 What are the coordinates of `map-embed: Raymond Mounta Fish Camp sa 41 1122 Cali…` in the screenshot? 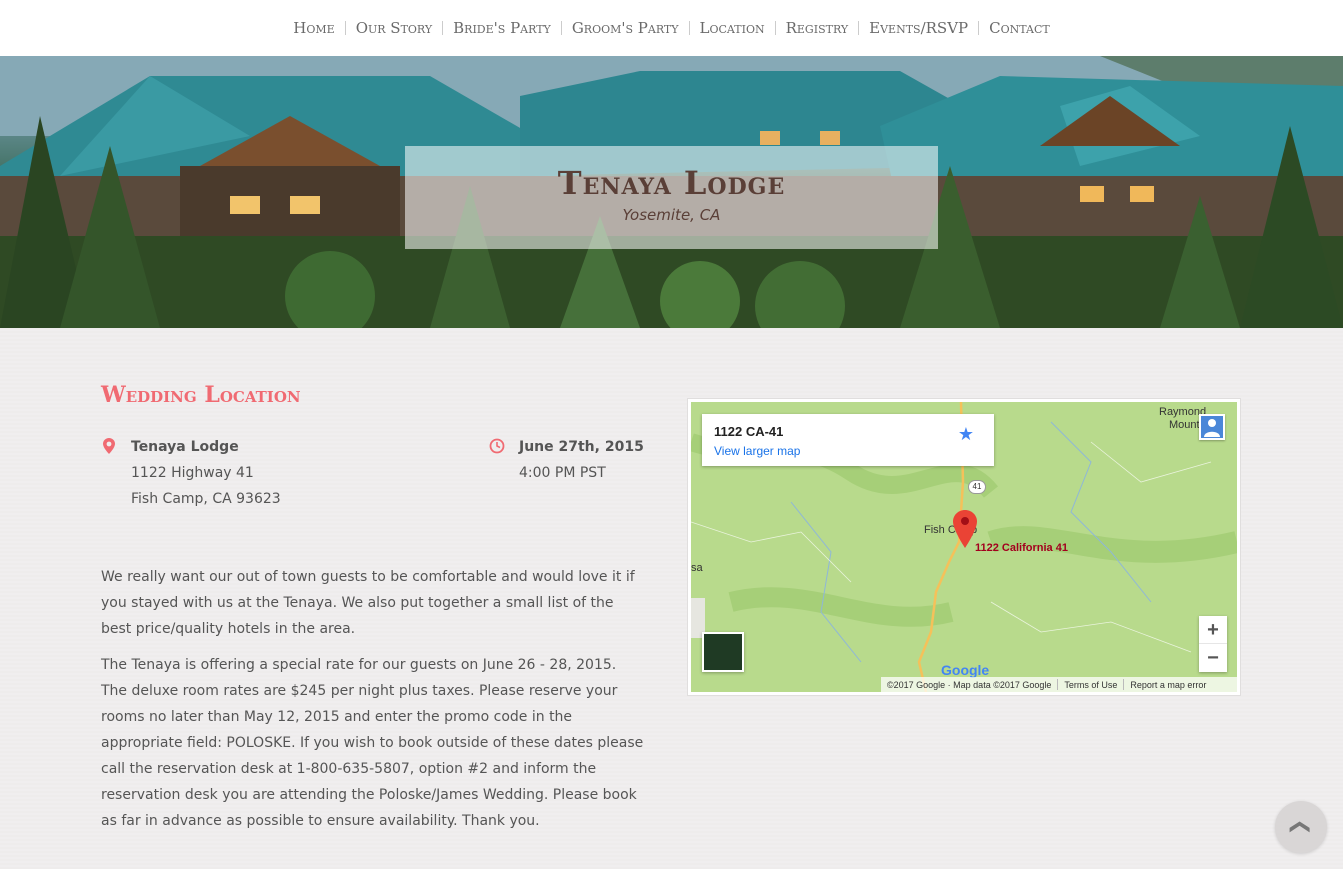 It's located at (964, 547).